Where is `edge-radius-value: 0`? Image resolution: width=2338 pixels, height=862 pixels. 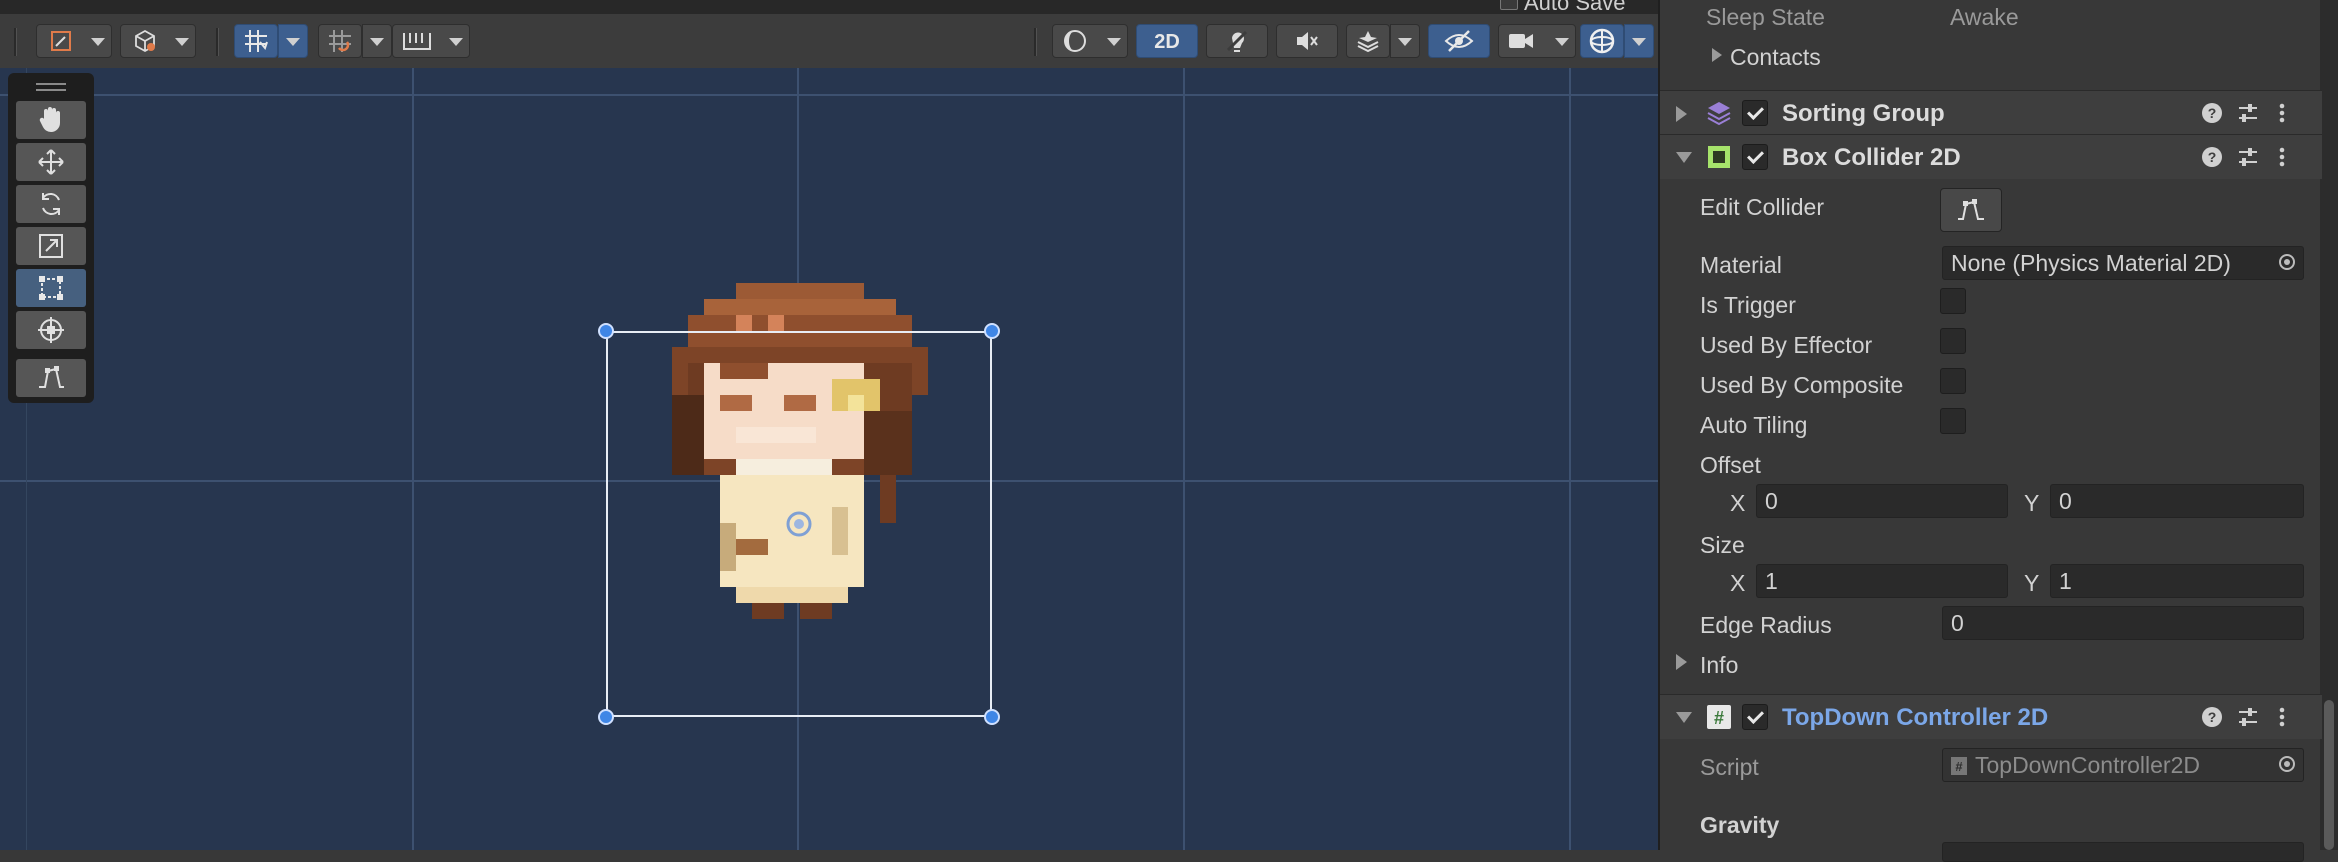 edge-radius-value: 0 is located at coordinates (1957, 623).